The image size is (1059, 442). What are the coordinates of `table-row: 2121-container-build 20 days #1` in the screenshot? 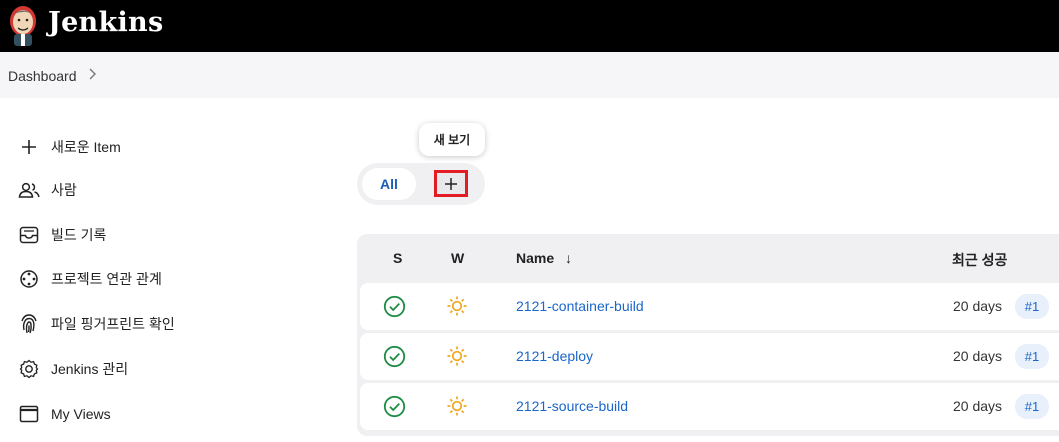 It's located at (709, 306).